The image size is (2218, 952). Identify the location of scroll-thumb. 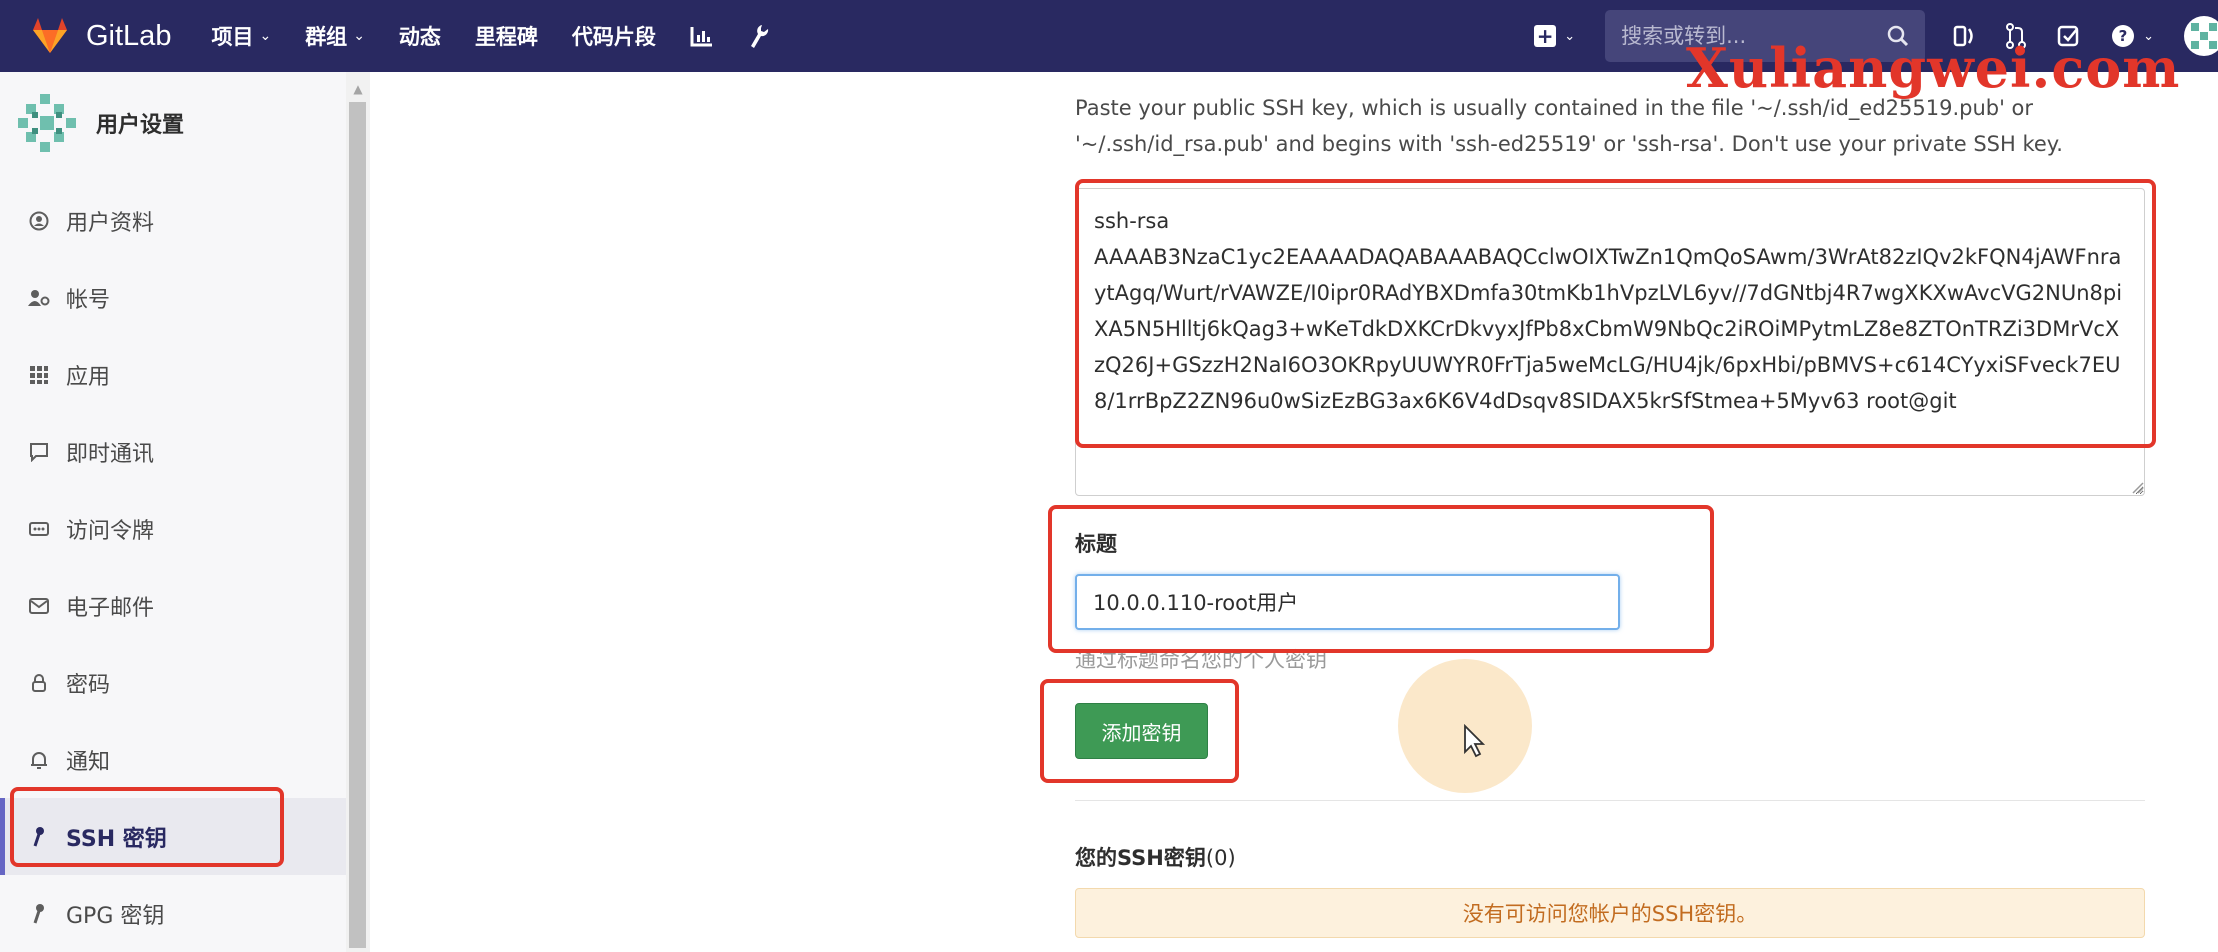
(357, 525).